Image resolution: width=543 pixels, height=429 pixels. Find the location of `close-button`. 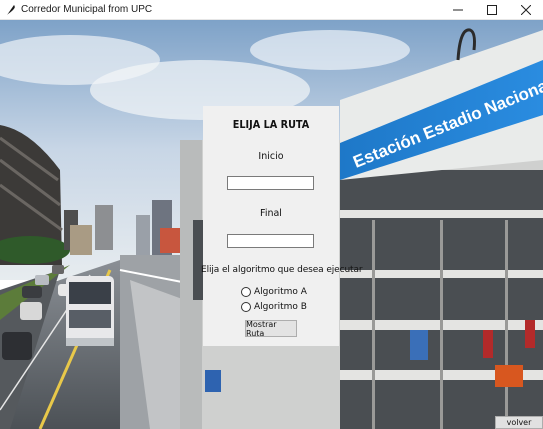

close-button is located at coordinates (526, 10).